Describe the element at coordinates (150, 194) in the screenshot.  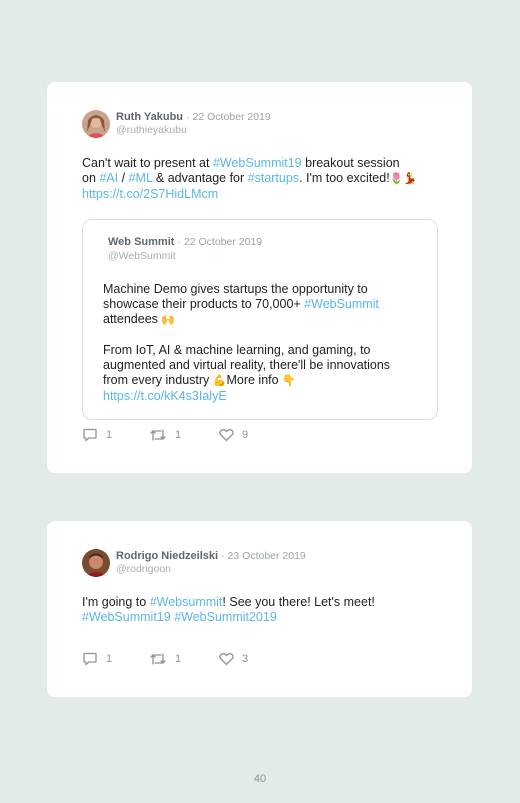
I see `url-link: https://t.co/2S7HidLMcm` at that location.